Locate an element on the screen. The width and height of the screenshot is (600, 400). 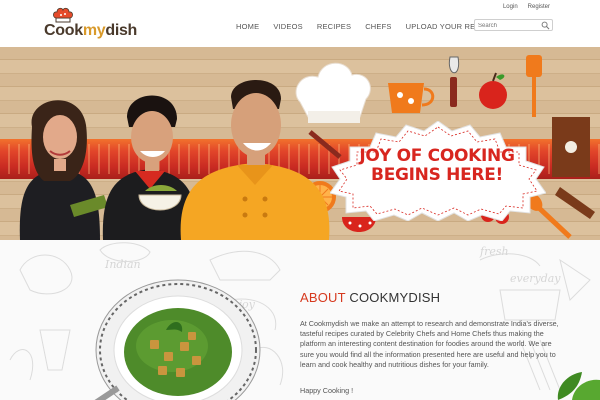
svg-text: Indian is located at coordinates (122, 264).